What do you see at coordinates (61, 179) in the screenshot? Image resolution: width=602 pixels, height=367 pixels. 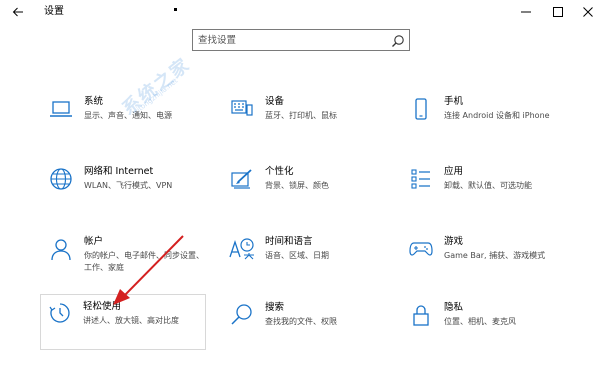 I see `globe-icon` at bounding box center [61, 179].